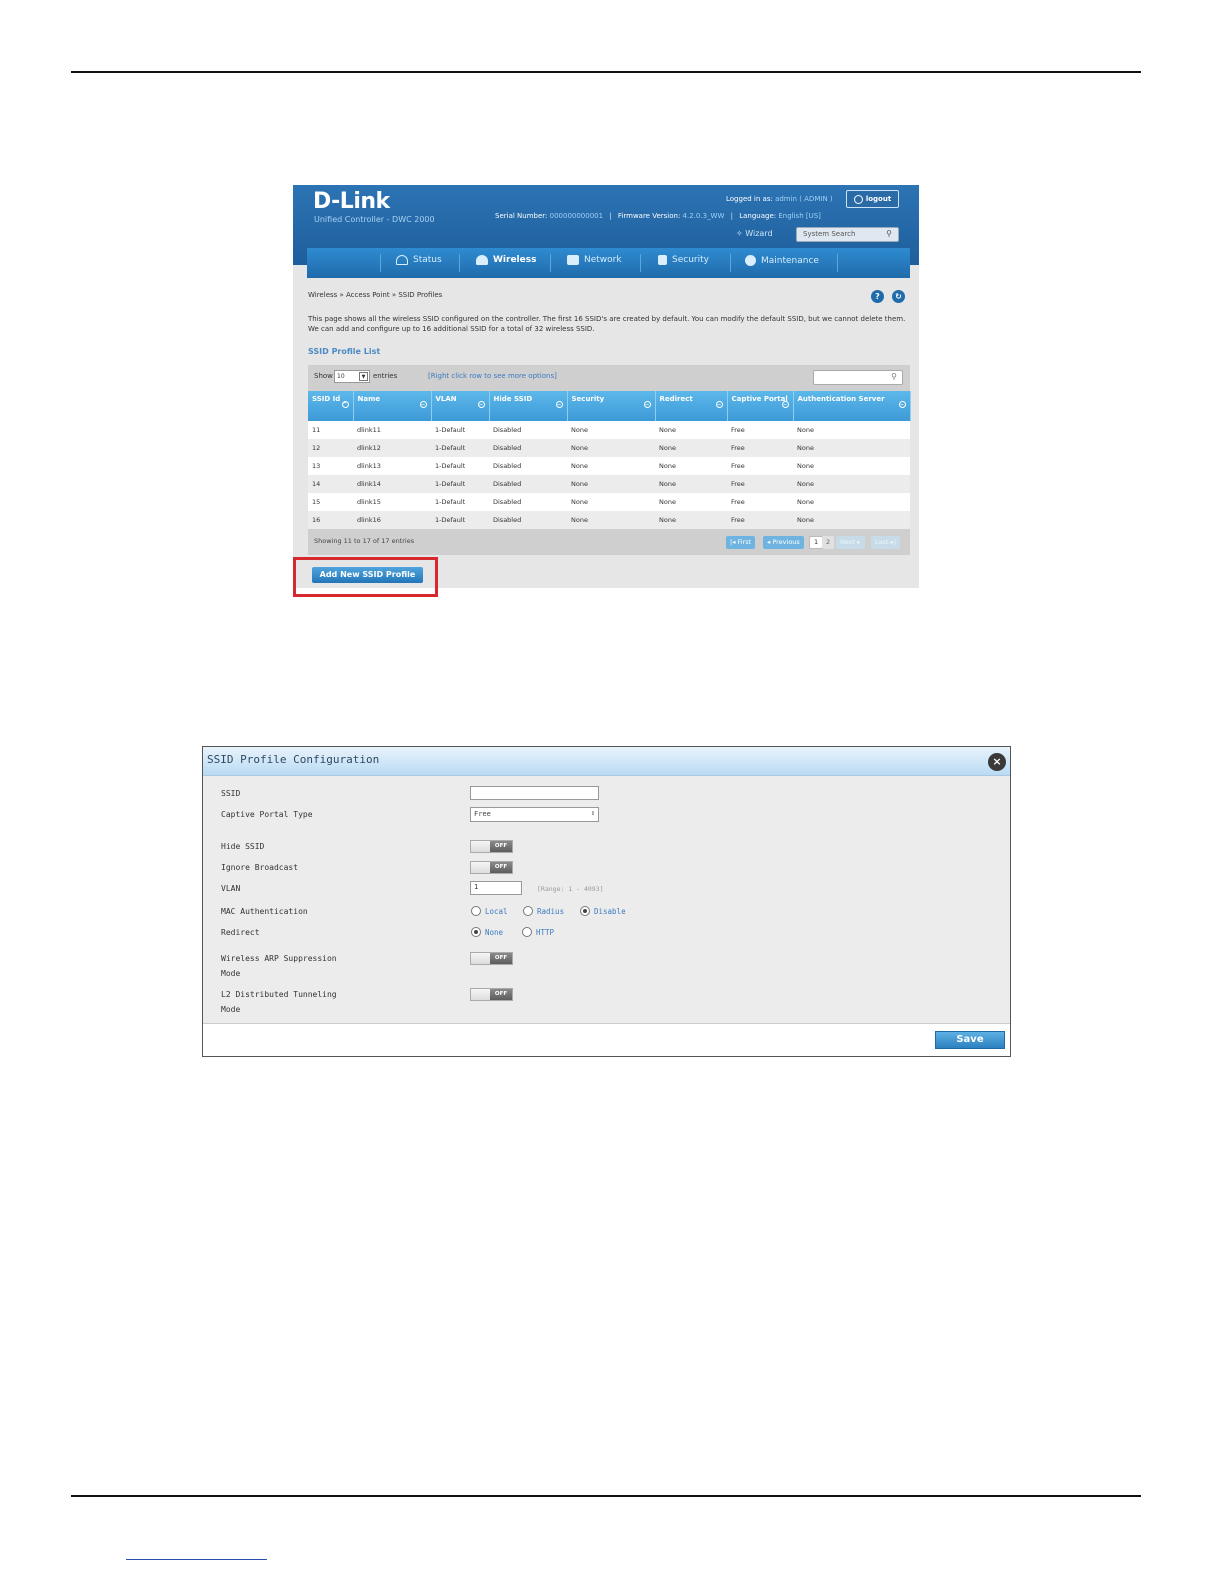 This screenshot has width=1224, height=1584. What do you see at coordinates (331, 406) in the screenshot?
I see `column-header: SSID Id ^` at bounding box center [331, 406].